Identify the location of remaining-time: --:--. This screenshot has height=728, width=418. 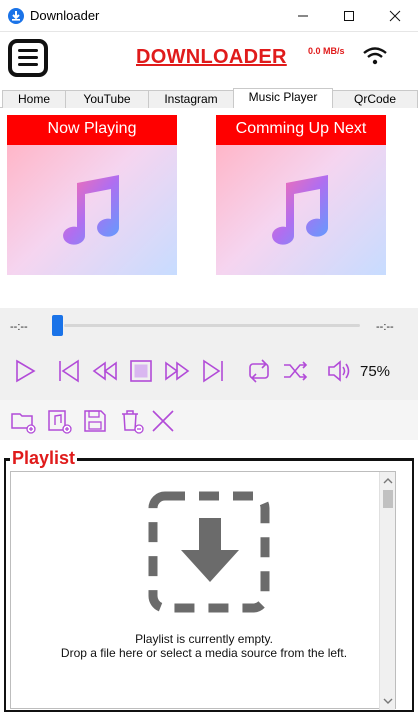
(385, 327).